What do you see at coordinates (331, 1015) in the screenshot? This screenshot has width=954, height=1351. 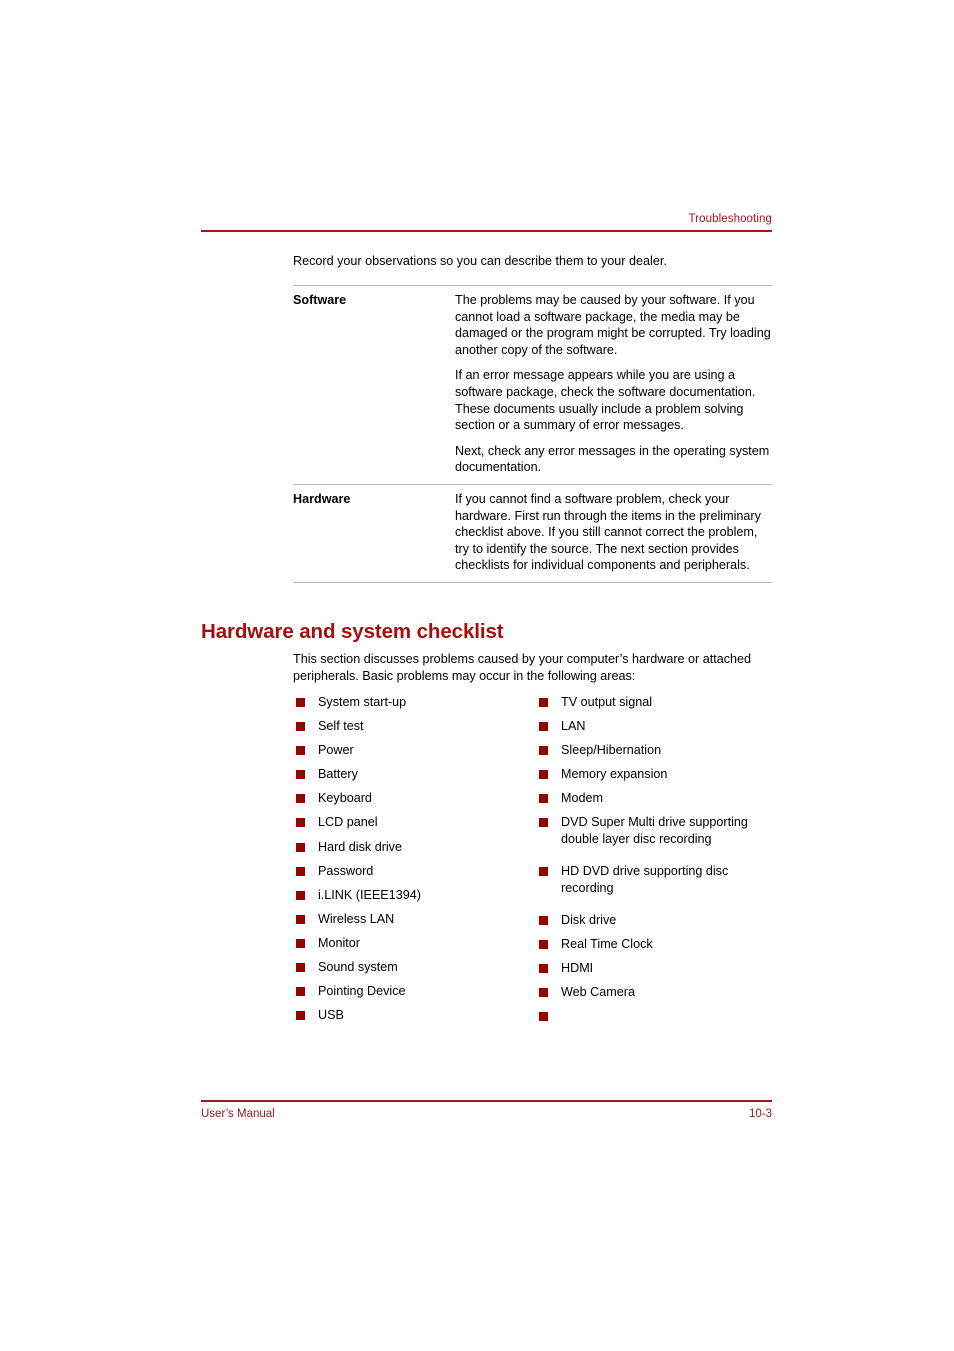 I see `list-item-label: USB` at bounding box center [331, 1015].